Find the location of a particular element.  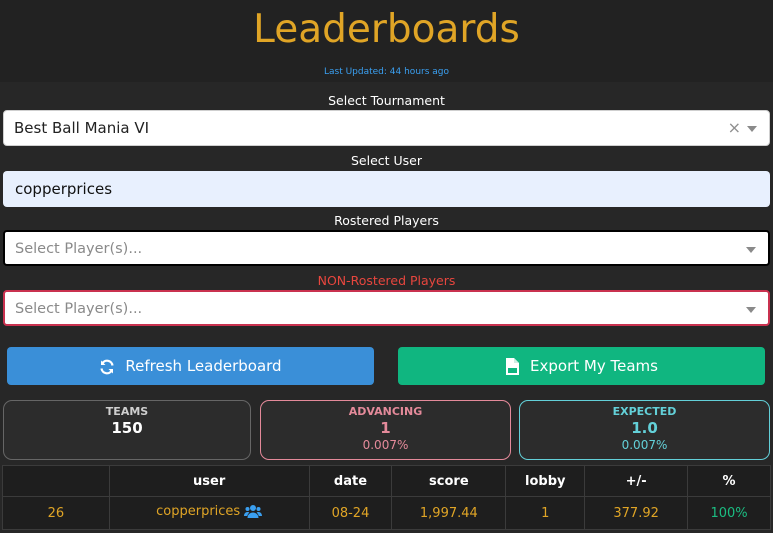

export-button-label: Export My Teams is located at coordinates (594, 366).